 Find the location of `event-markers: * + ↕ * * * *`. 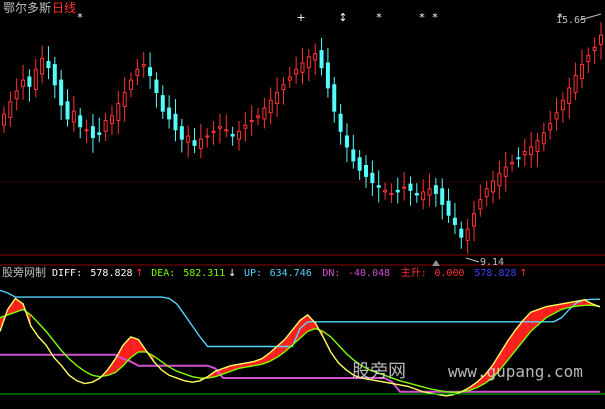

event-markers: * + ↕ * * * * is located at coordinates (320, 17).